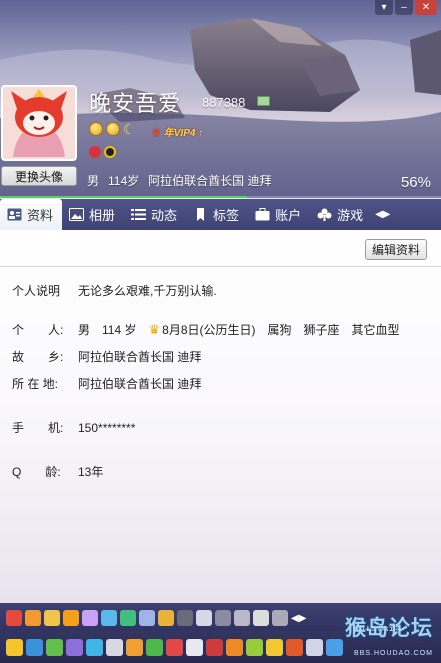 This screenshot has width=441, height=663. I want to click on minimize-icon: –, so click(404, 7).